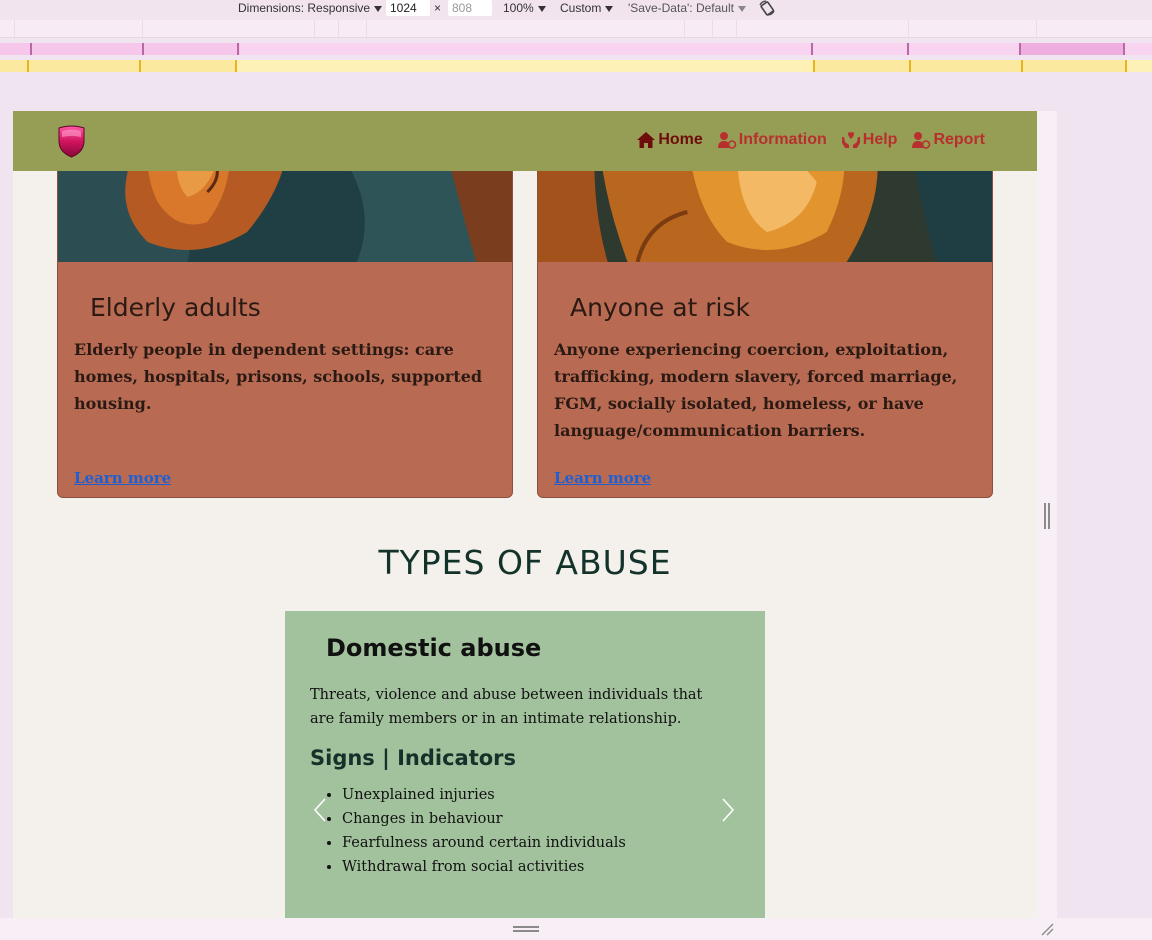 The width and height of the screenshot is (1152, 940). Describe the element at coordinates (470, 8) in the screenshot. I see `height-input: 808` at that location.